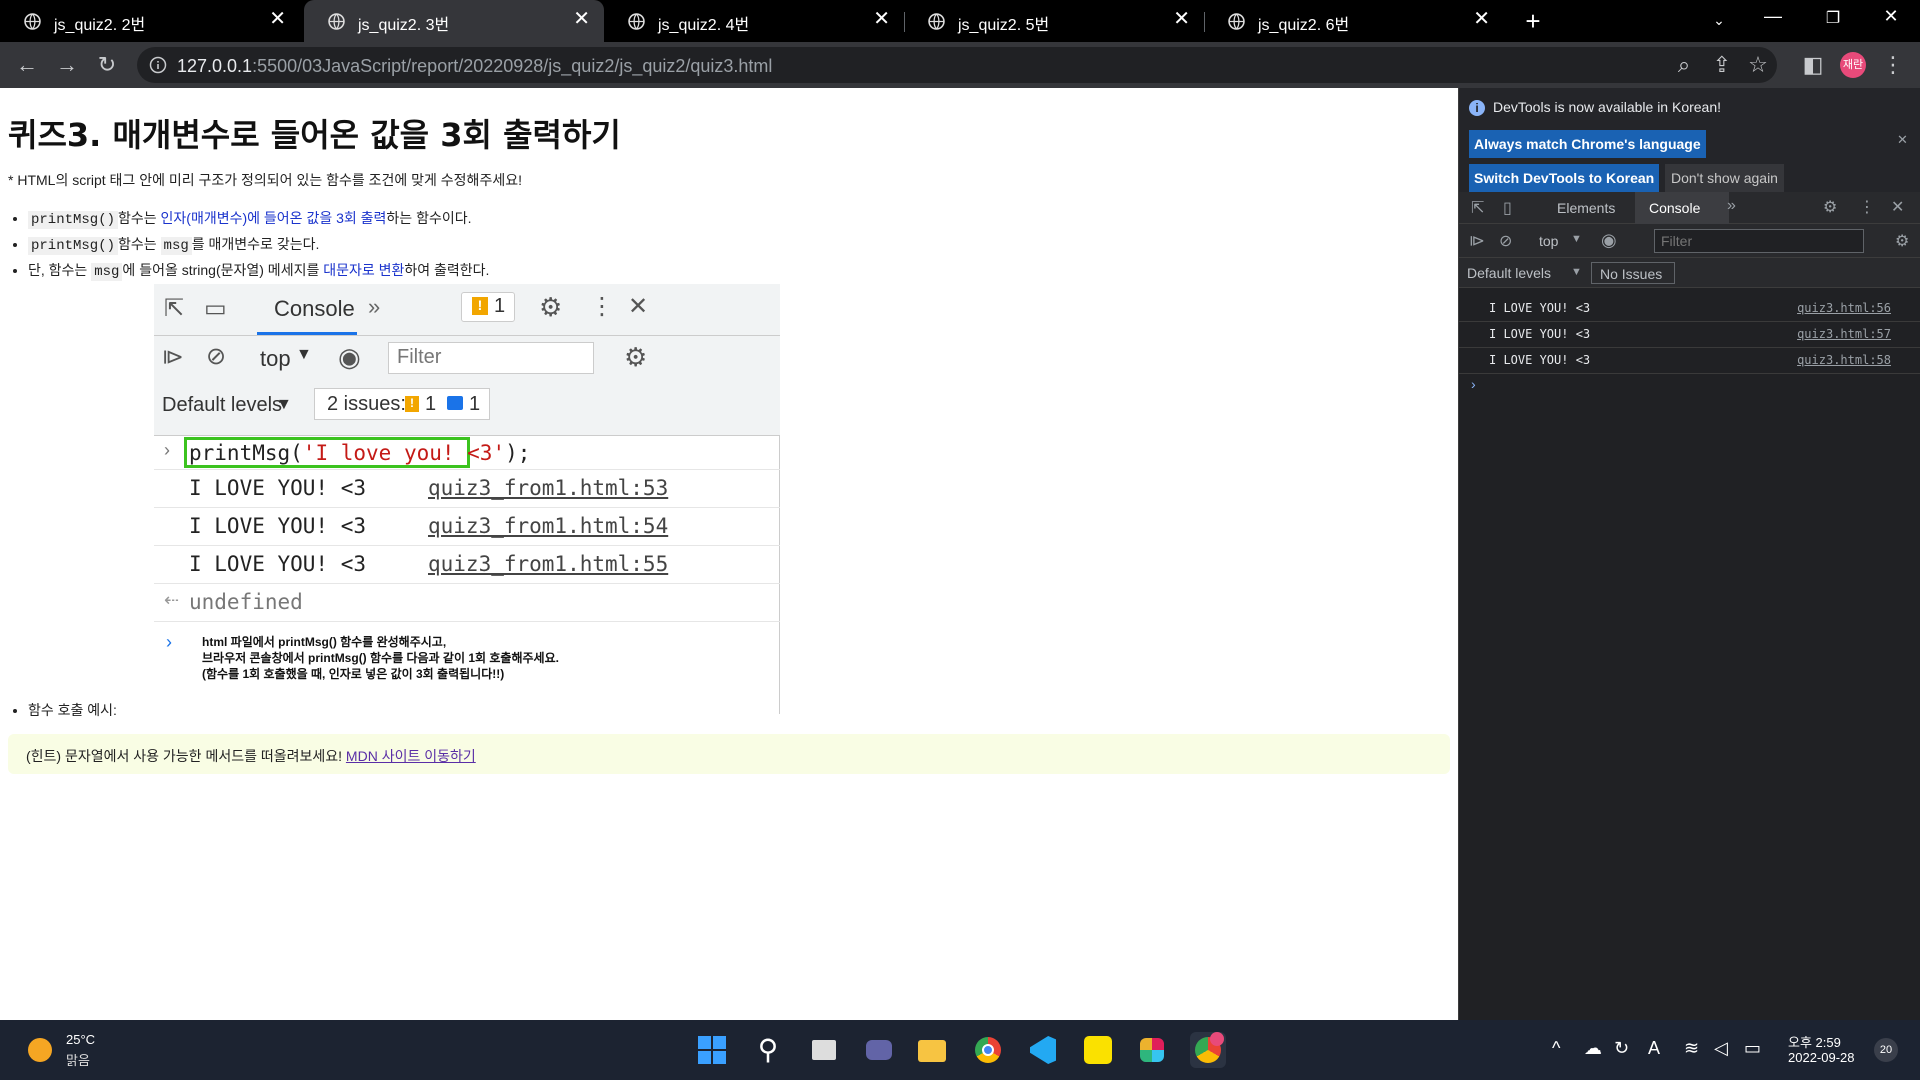 The width and height of the screenshot is (1920, 1080). I want to click on device-icon: ▭, so click(215, 308).